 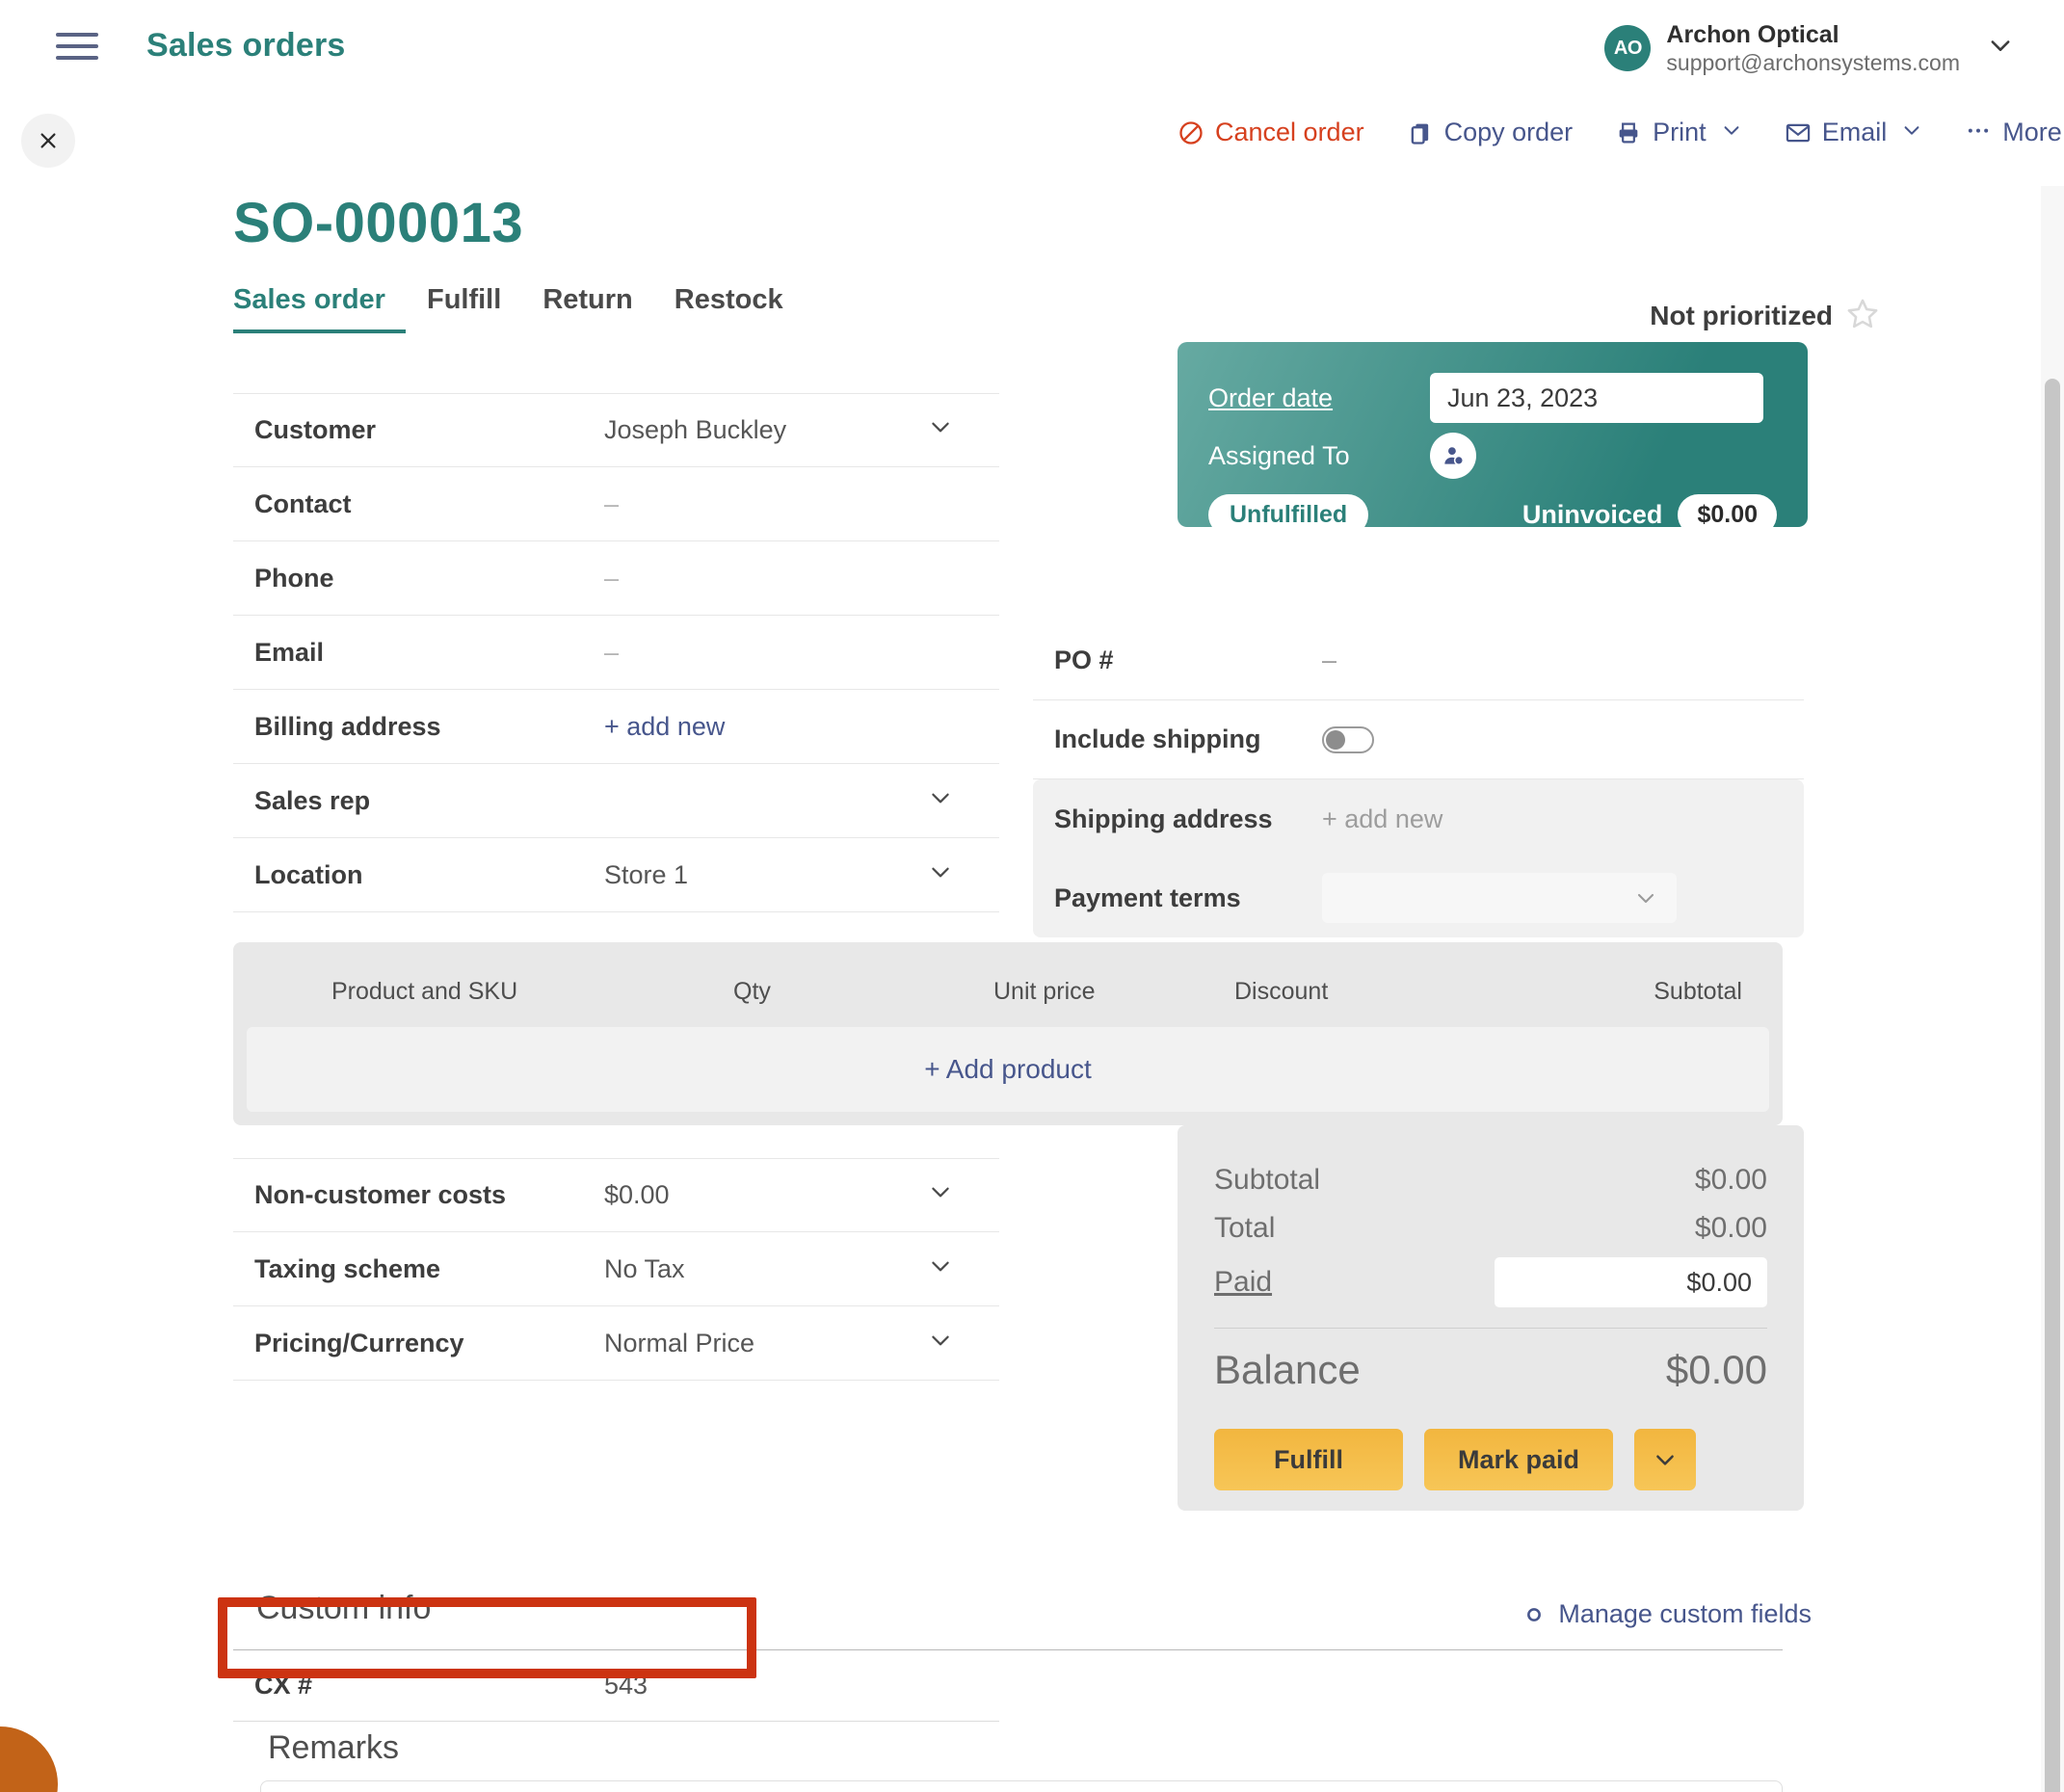 What do you see at coordinates (2052, 1086) in the screenshot?
I see `vertical-scrollbar-thumb` at bounding box center [2052, 1086].